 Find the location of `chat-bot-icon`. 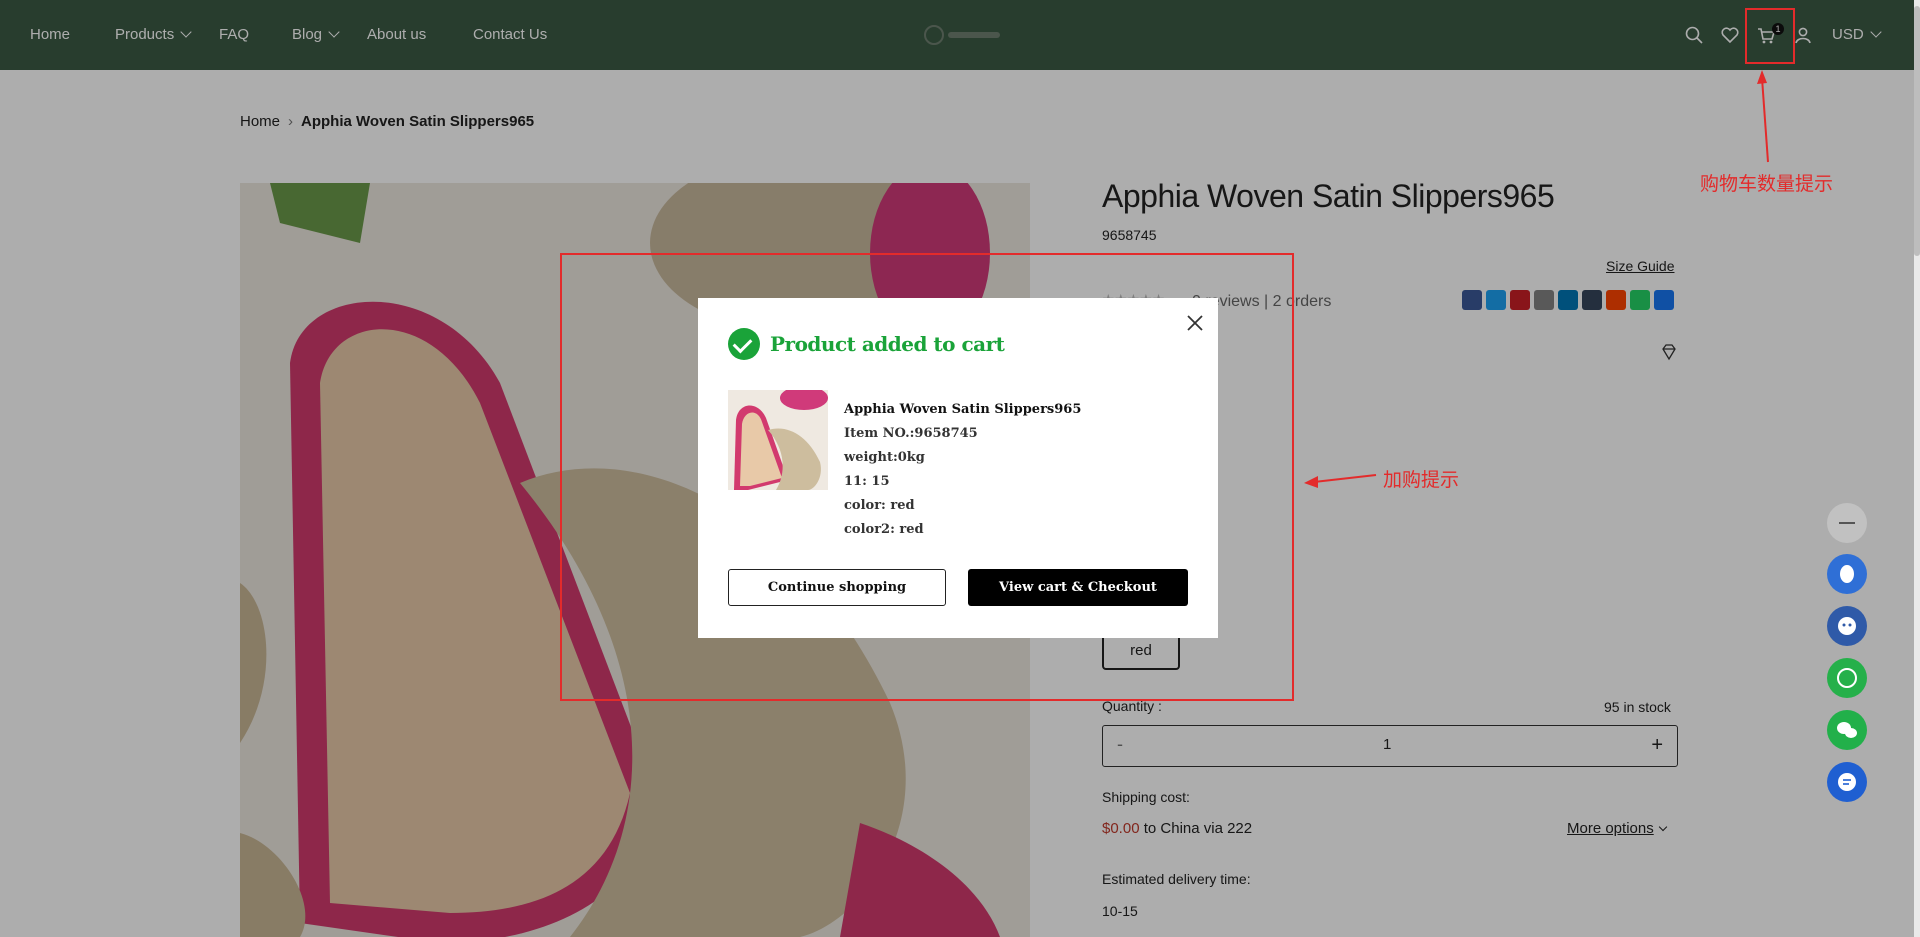

chat-bot-icon is located at coordinates (1847, 626).